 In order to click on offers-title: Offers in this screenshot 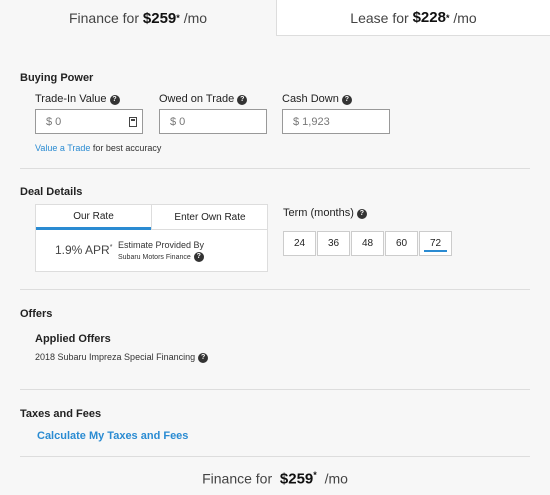, I will do `click(36, 314)`.